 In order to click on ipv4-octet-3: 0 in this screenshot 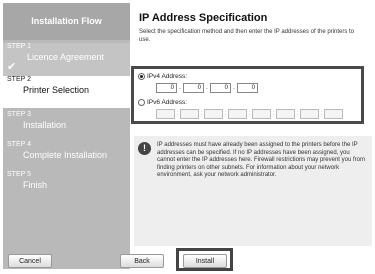, I will do `click(220, 88)`.